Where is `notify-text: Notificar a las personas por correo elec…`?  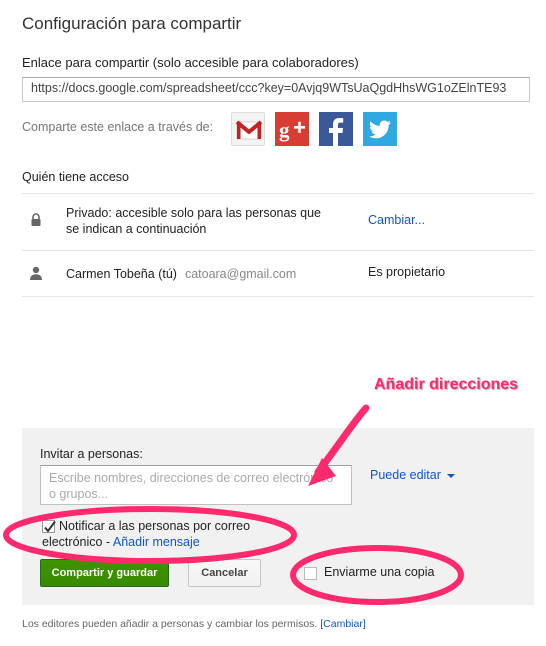 notify-text: Notificar a las personas por correo elec… is located at coordinates (162, 534).